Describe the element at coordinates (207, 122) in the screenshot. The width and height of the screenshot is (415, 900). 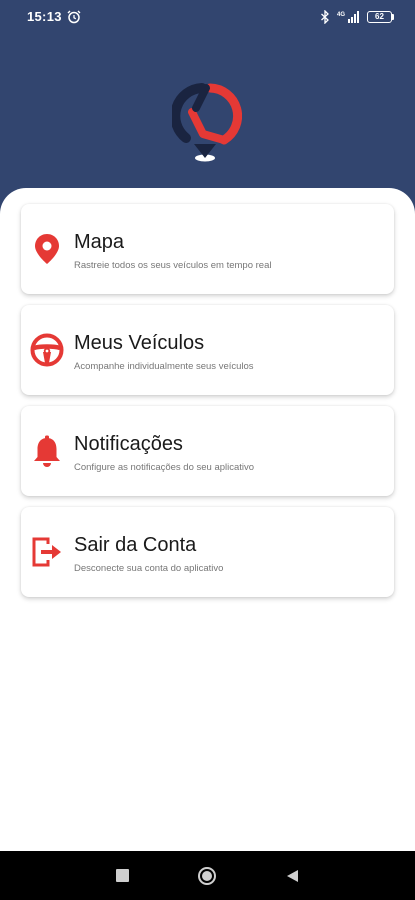
I see `app-logo` at that location.